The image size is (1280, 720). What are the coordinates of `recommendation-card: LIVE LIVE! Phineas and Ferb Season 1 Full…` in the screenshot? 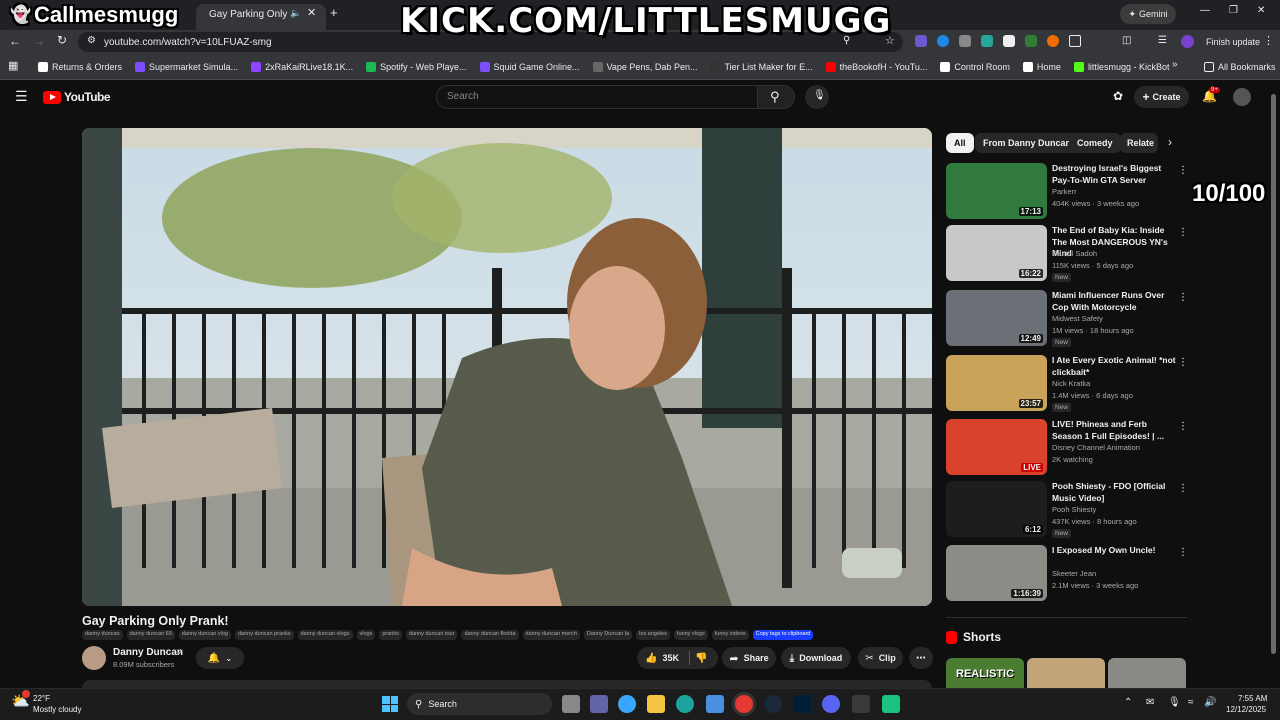 It's located at (1067, 447).